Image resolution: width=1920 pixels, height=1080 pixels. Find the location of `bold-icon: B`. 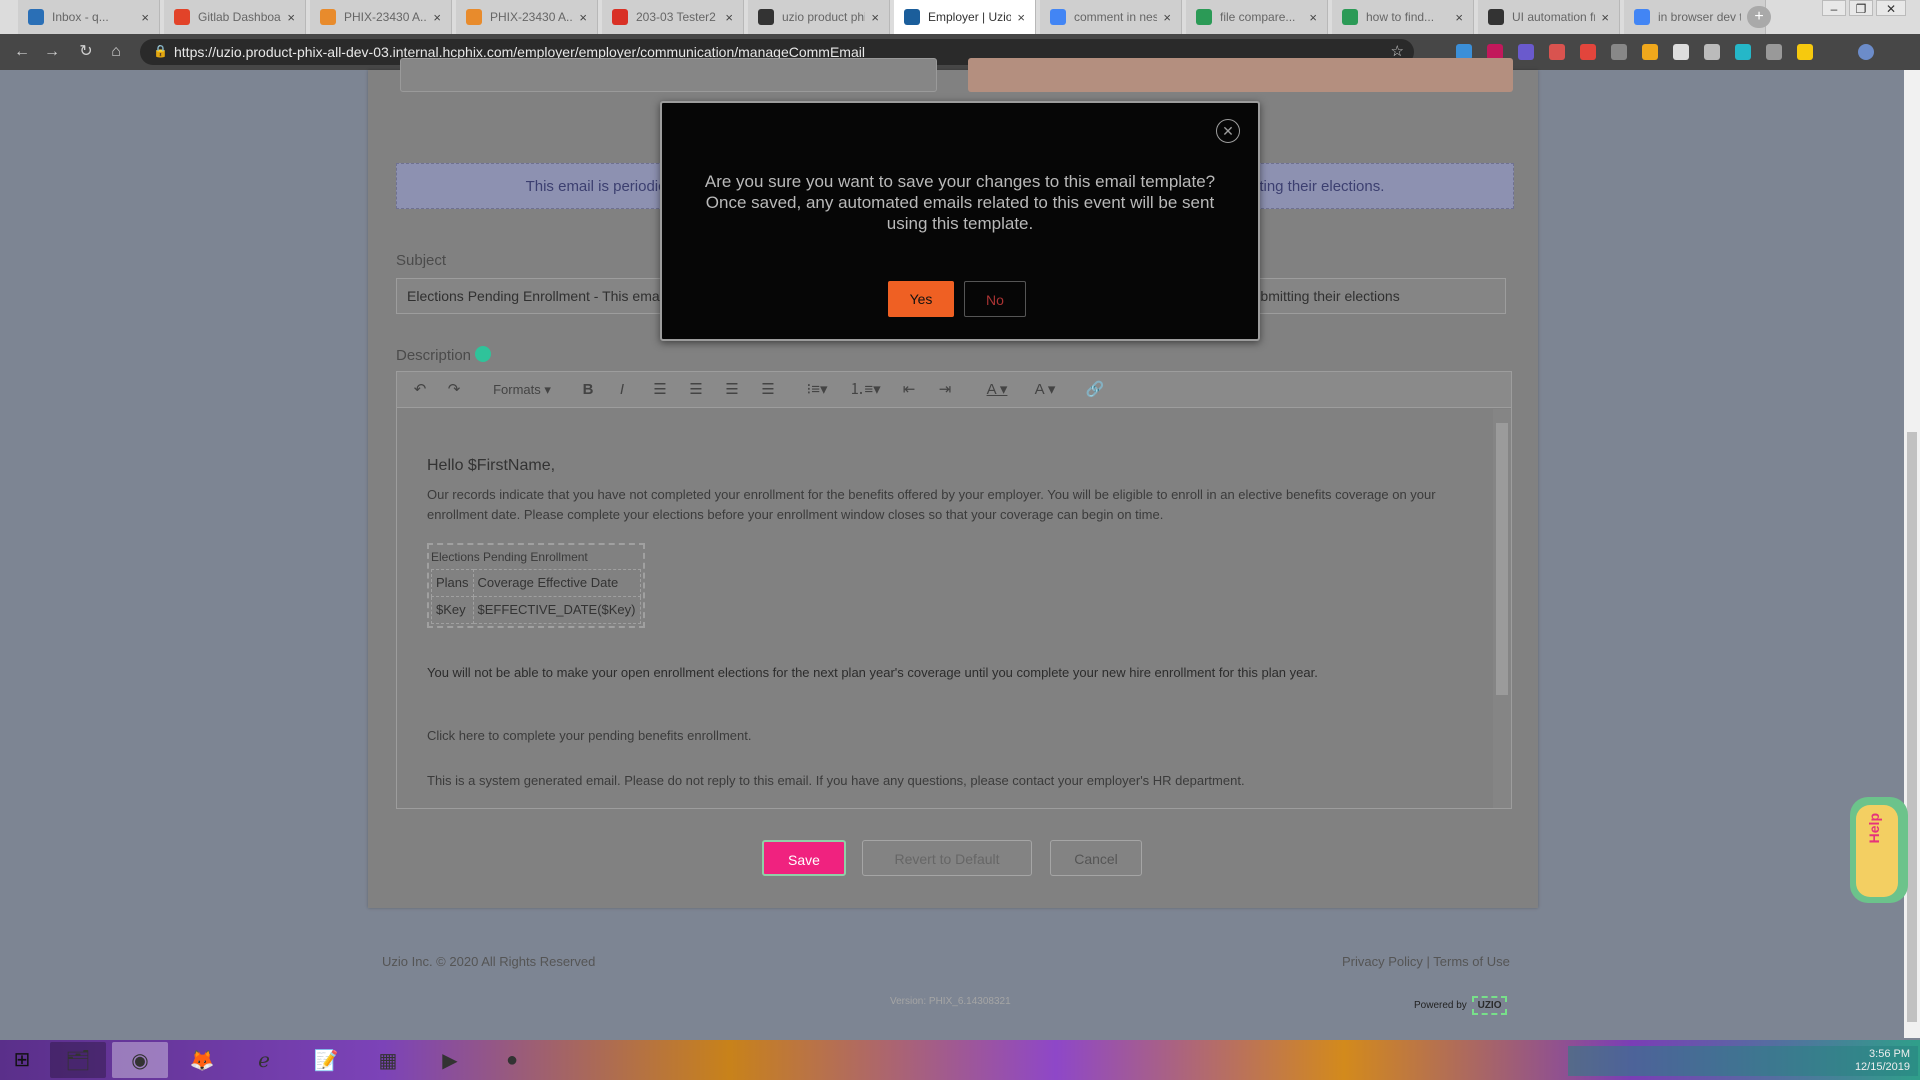

bold-icon: B is located at coordinates (588, 390).